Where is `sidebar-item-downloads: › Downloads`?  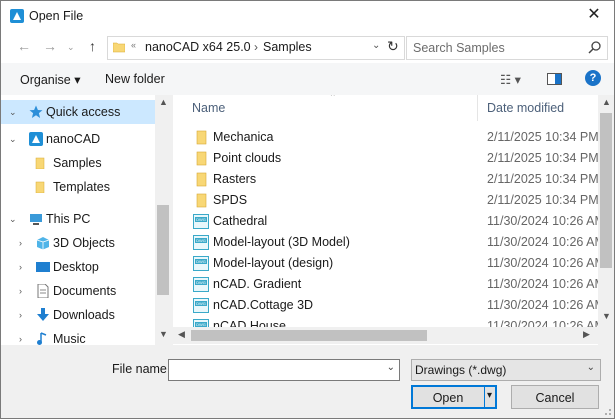 sidebar-item-downloads: › Downloads is located at coordinates (78, 315).